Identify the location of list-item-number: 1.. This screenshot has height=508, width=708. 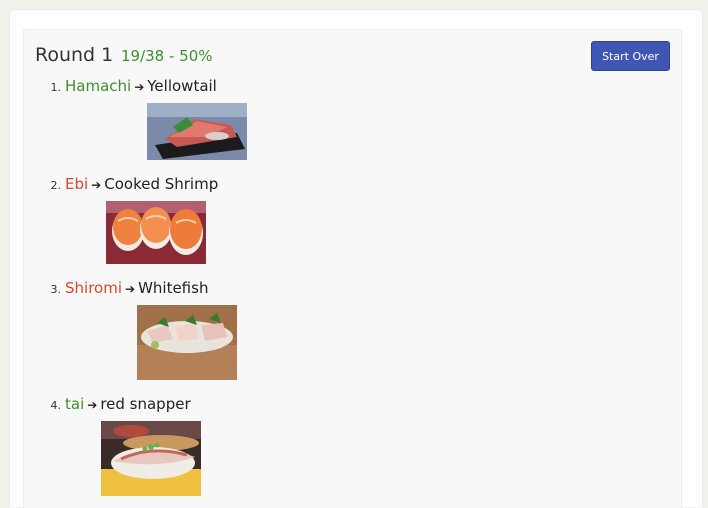
(56, 87).